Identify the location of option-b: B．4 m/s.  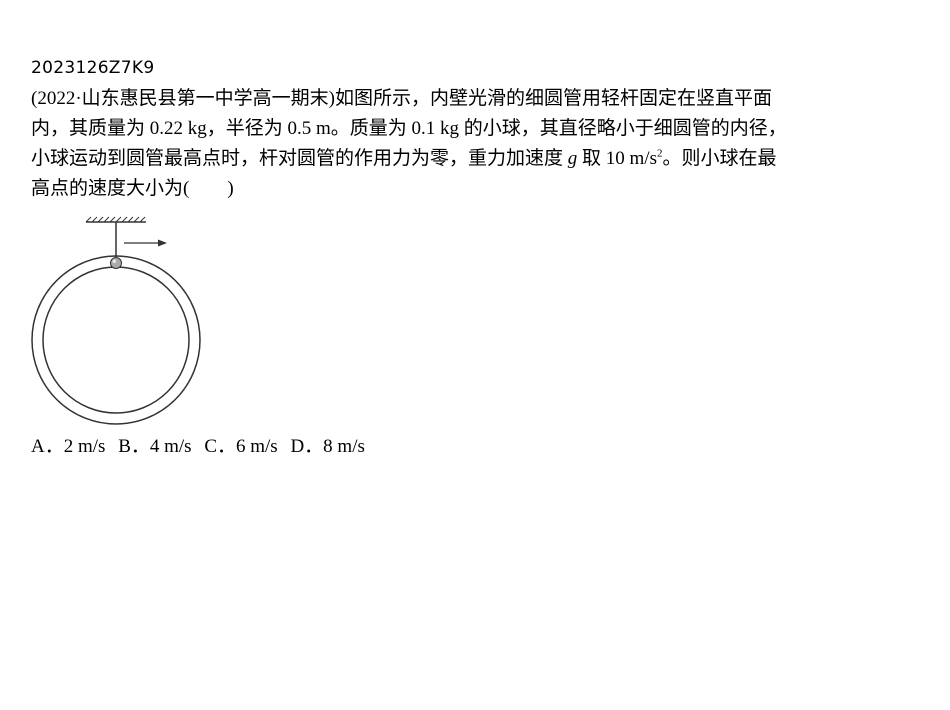
(154, 446).